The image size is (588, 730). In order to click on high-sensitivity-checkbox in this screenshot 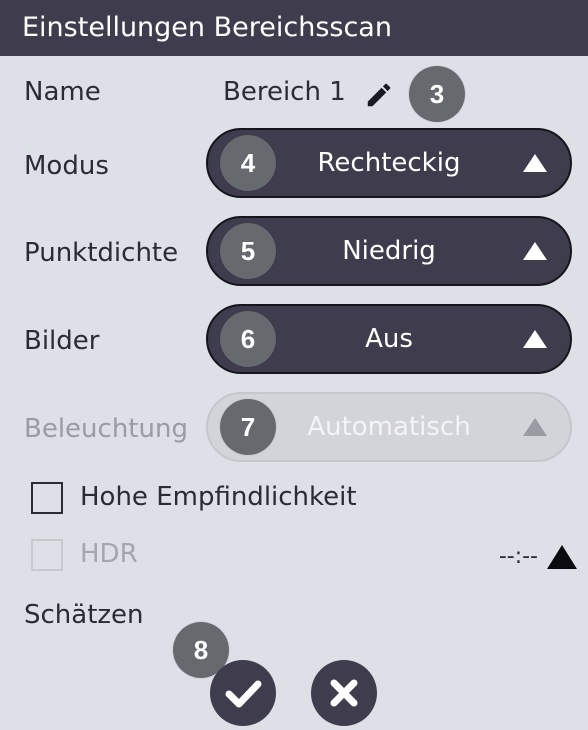, I will do `click(47, 498)`.